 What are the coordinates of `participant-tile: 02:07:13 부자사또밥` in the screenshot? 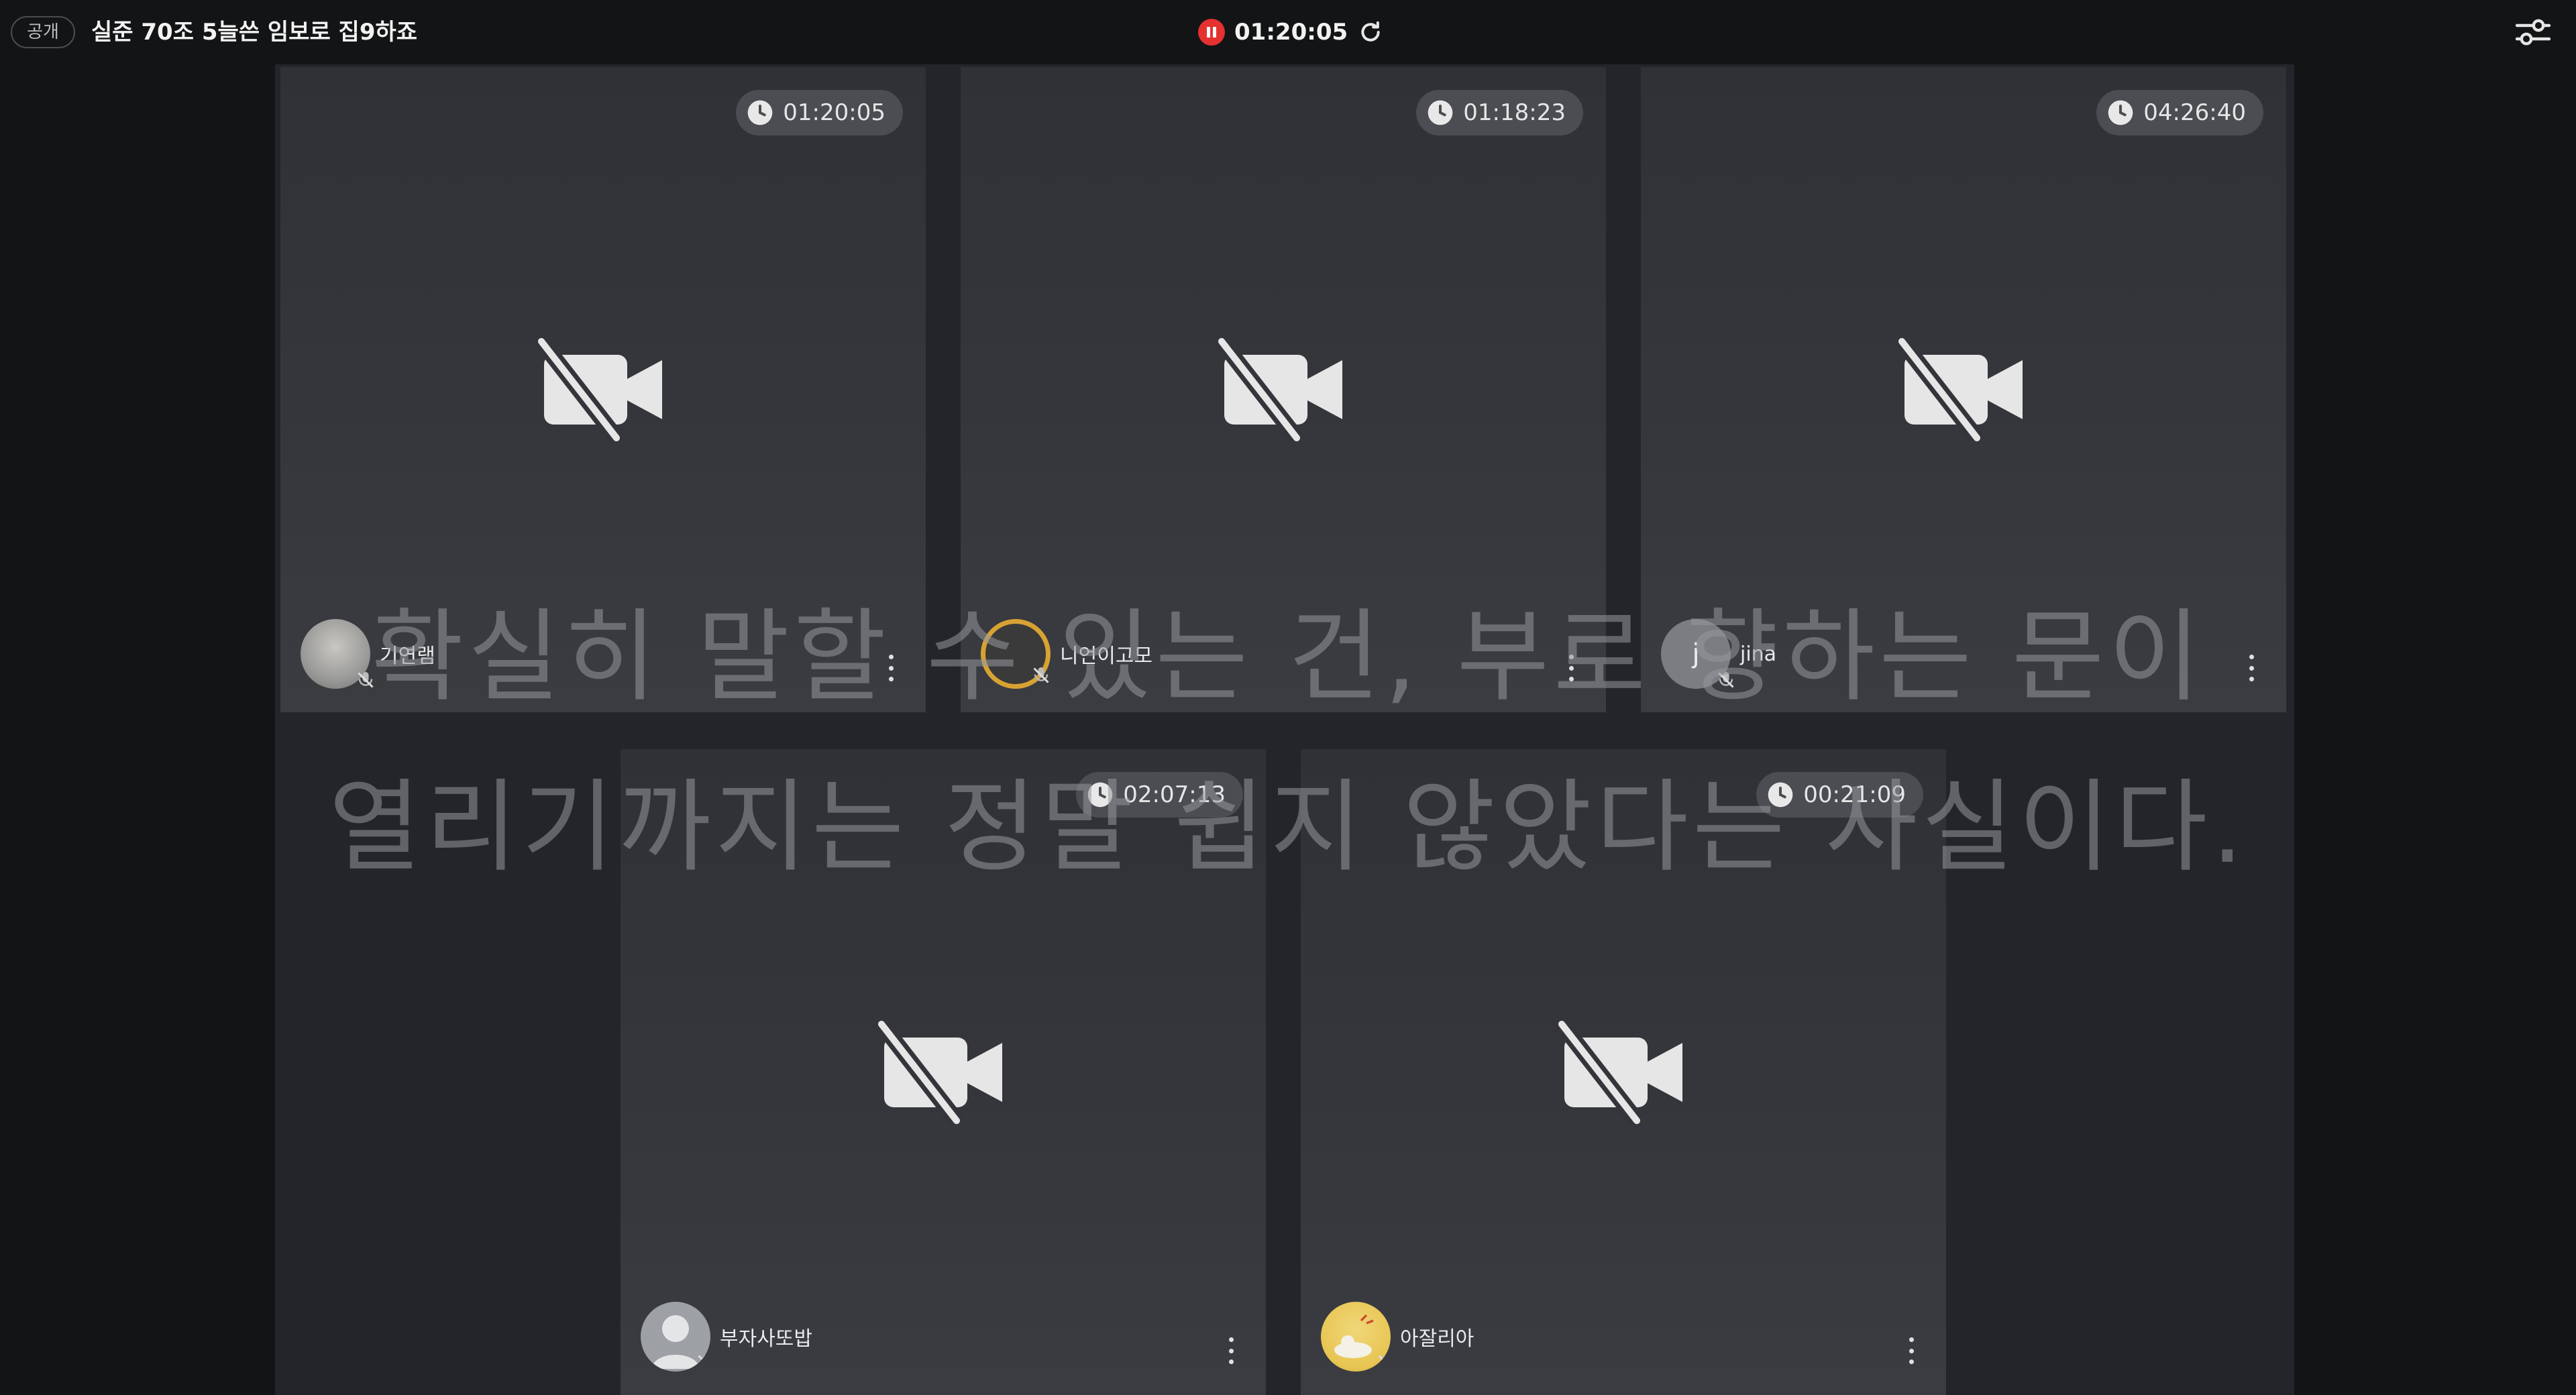 It's located at (943, 1072).